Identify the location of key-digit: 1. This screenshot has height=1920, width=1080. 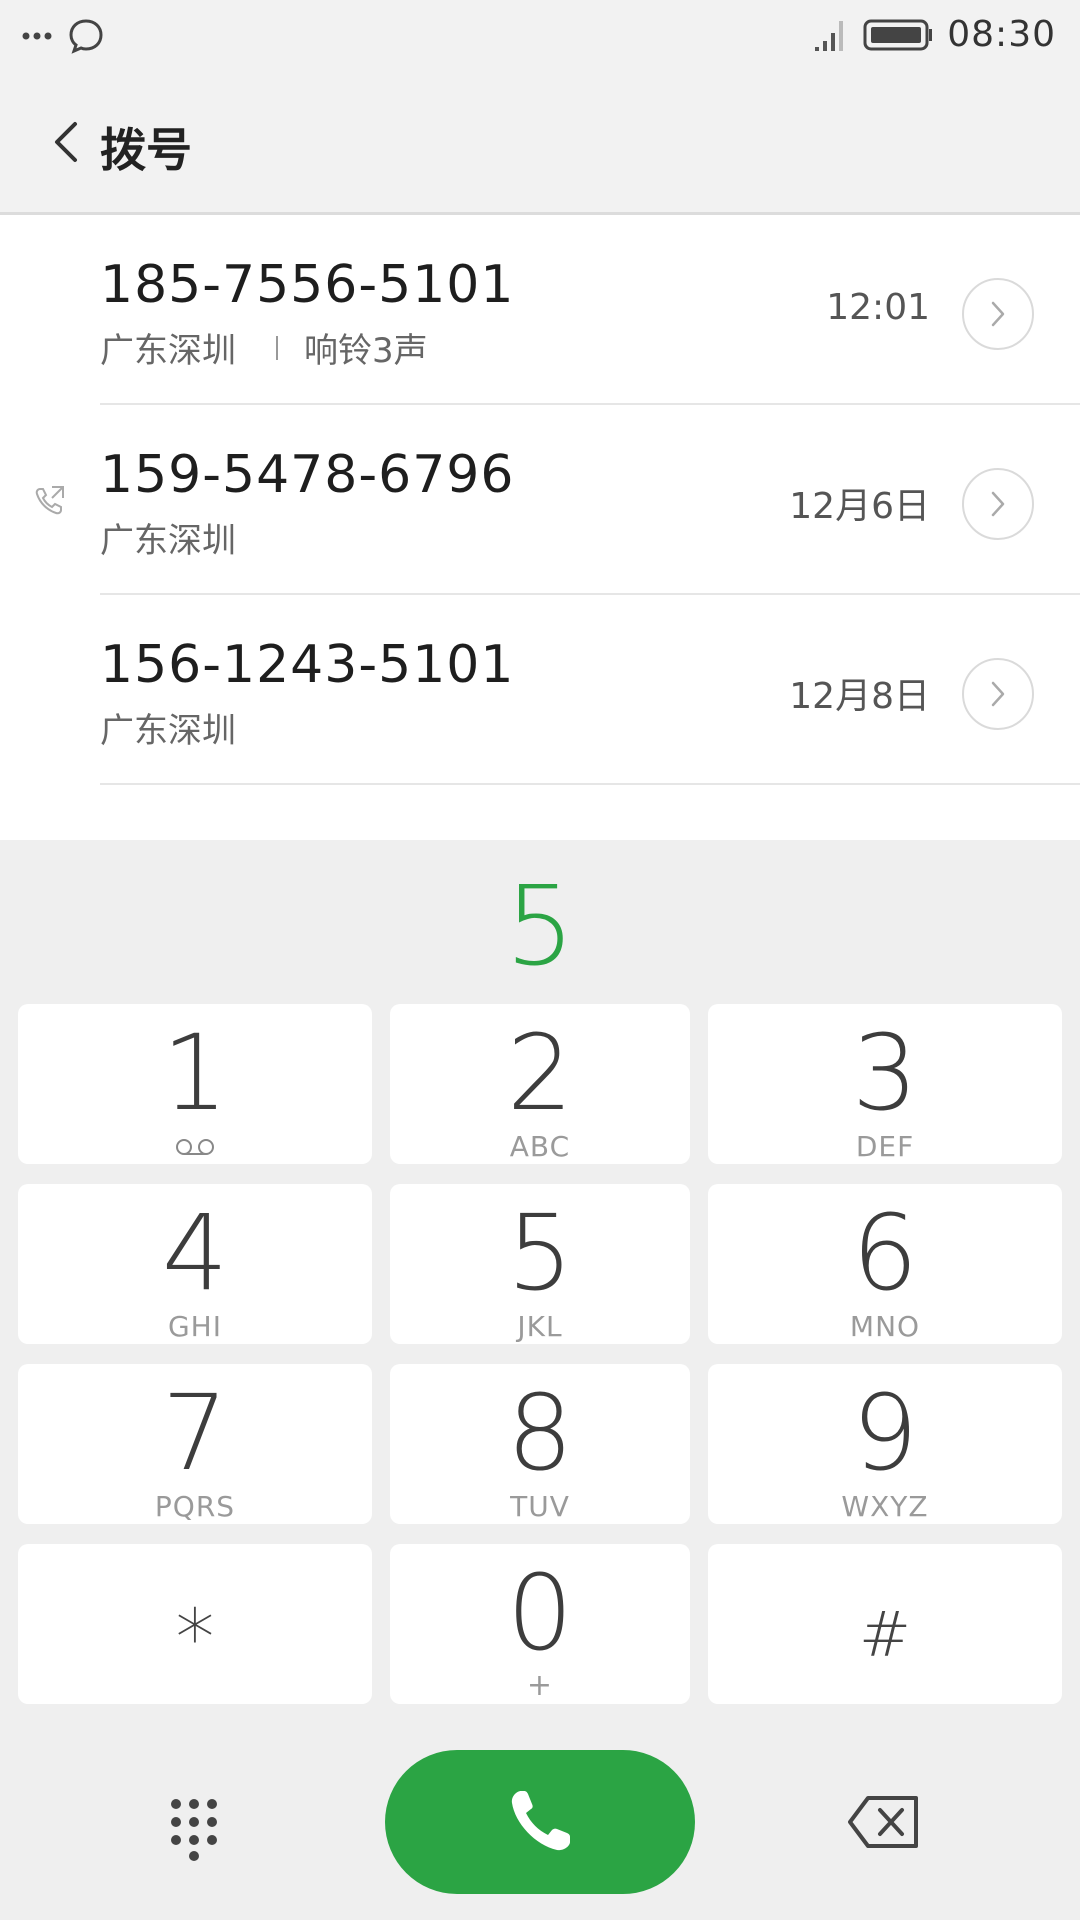
(195, 1073).